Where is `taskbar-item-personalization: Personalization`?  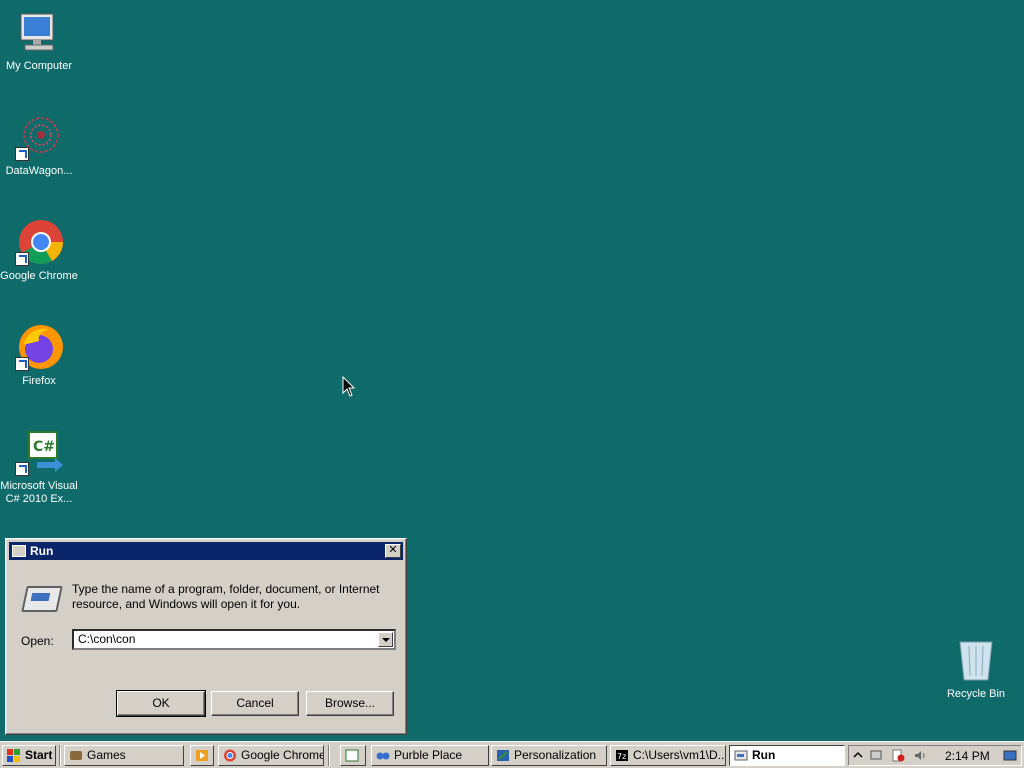 taskbar-item-personalization: Personalization is located at coordinates (549, 755).